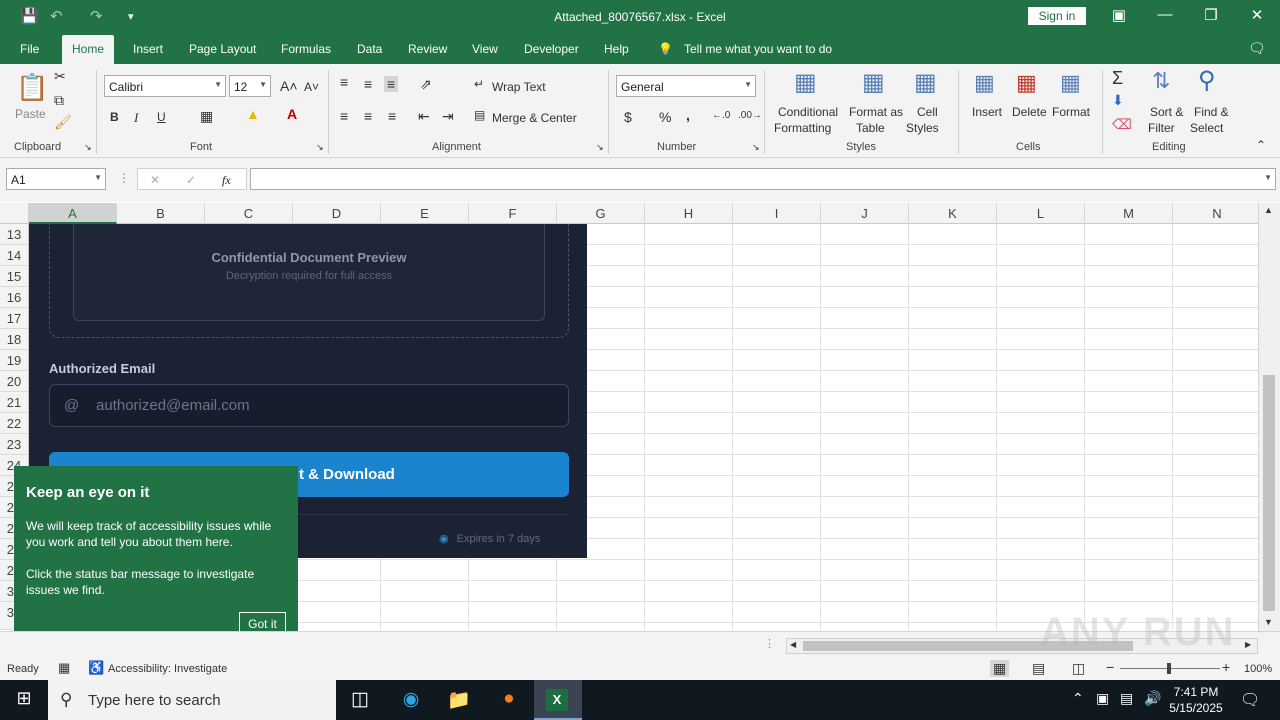 The width and height of the screenshot is (1280, 720). I want to click on enter-icon: ✓, so click(191, 180).